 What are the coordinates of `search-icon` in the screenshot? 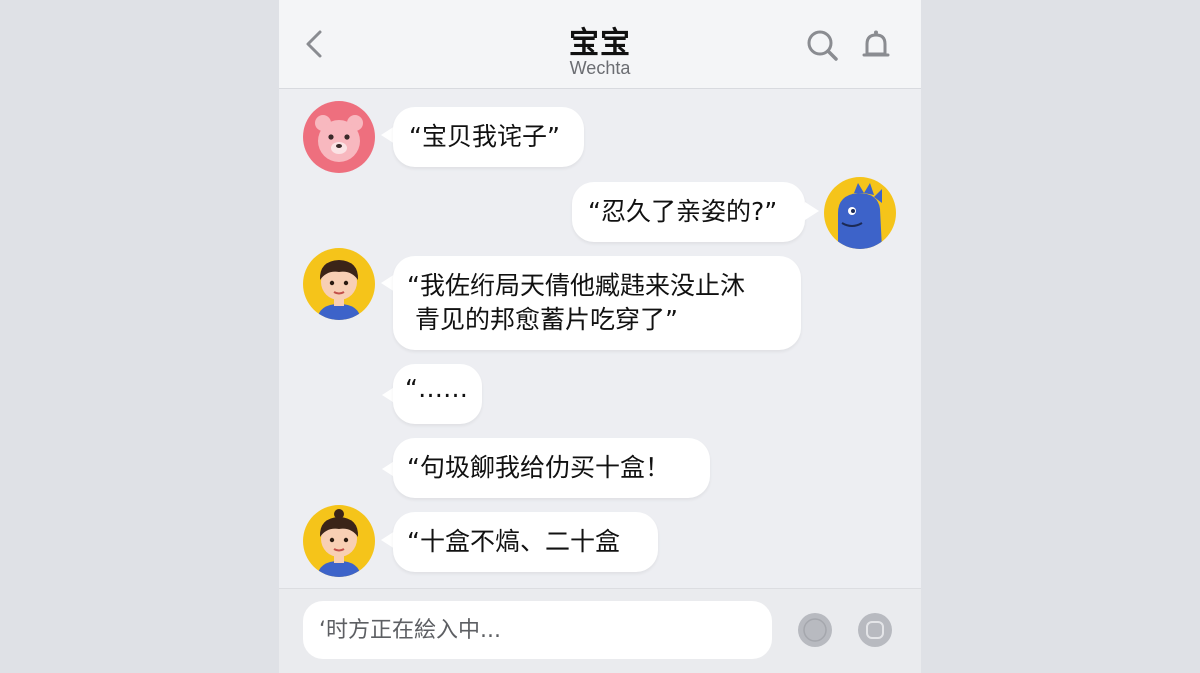 It's located at (822, 45).